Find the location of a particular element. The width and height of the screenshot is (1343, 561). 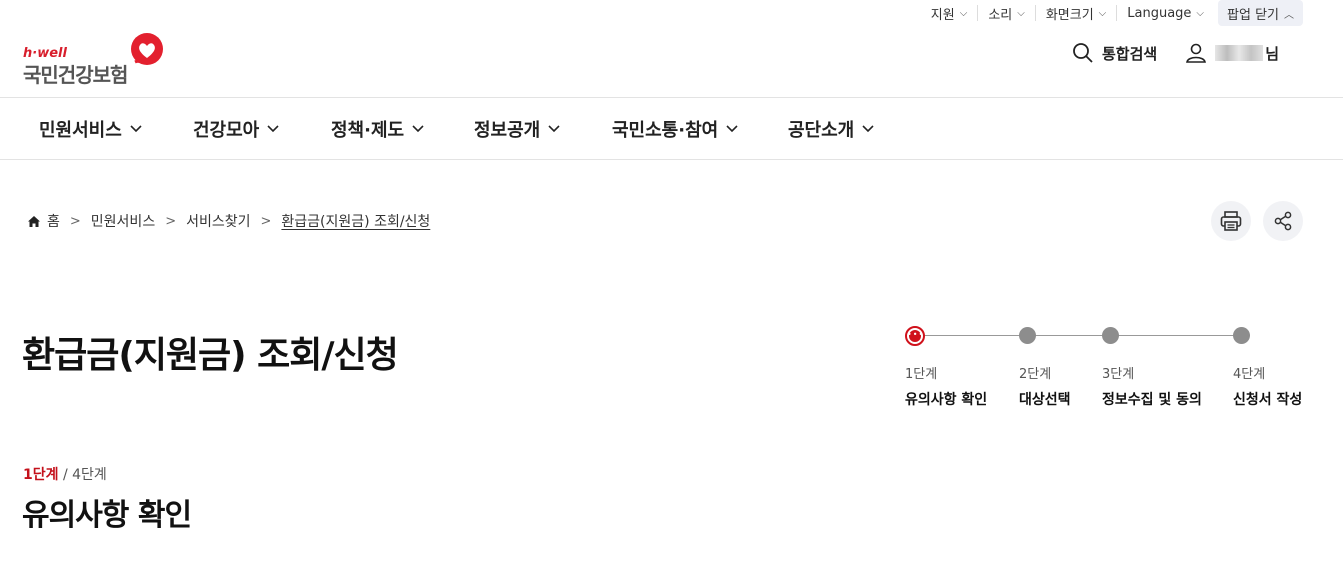

user-menu-button: 님 is located at coordinates (1232, 53).